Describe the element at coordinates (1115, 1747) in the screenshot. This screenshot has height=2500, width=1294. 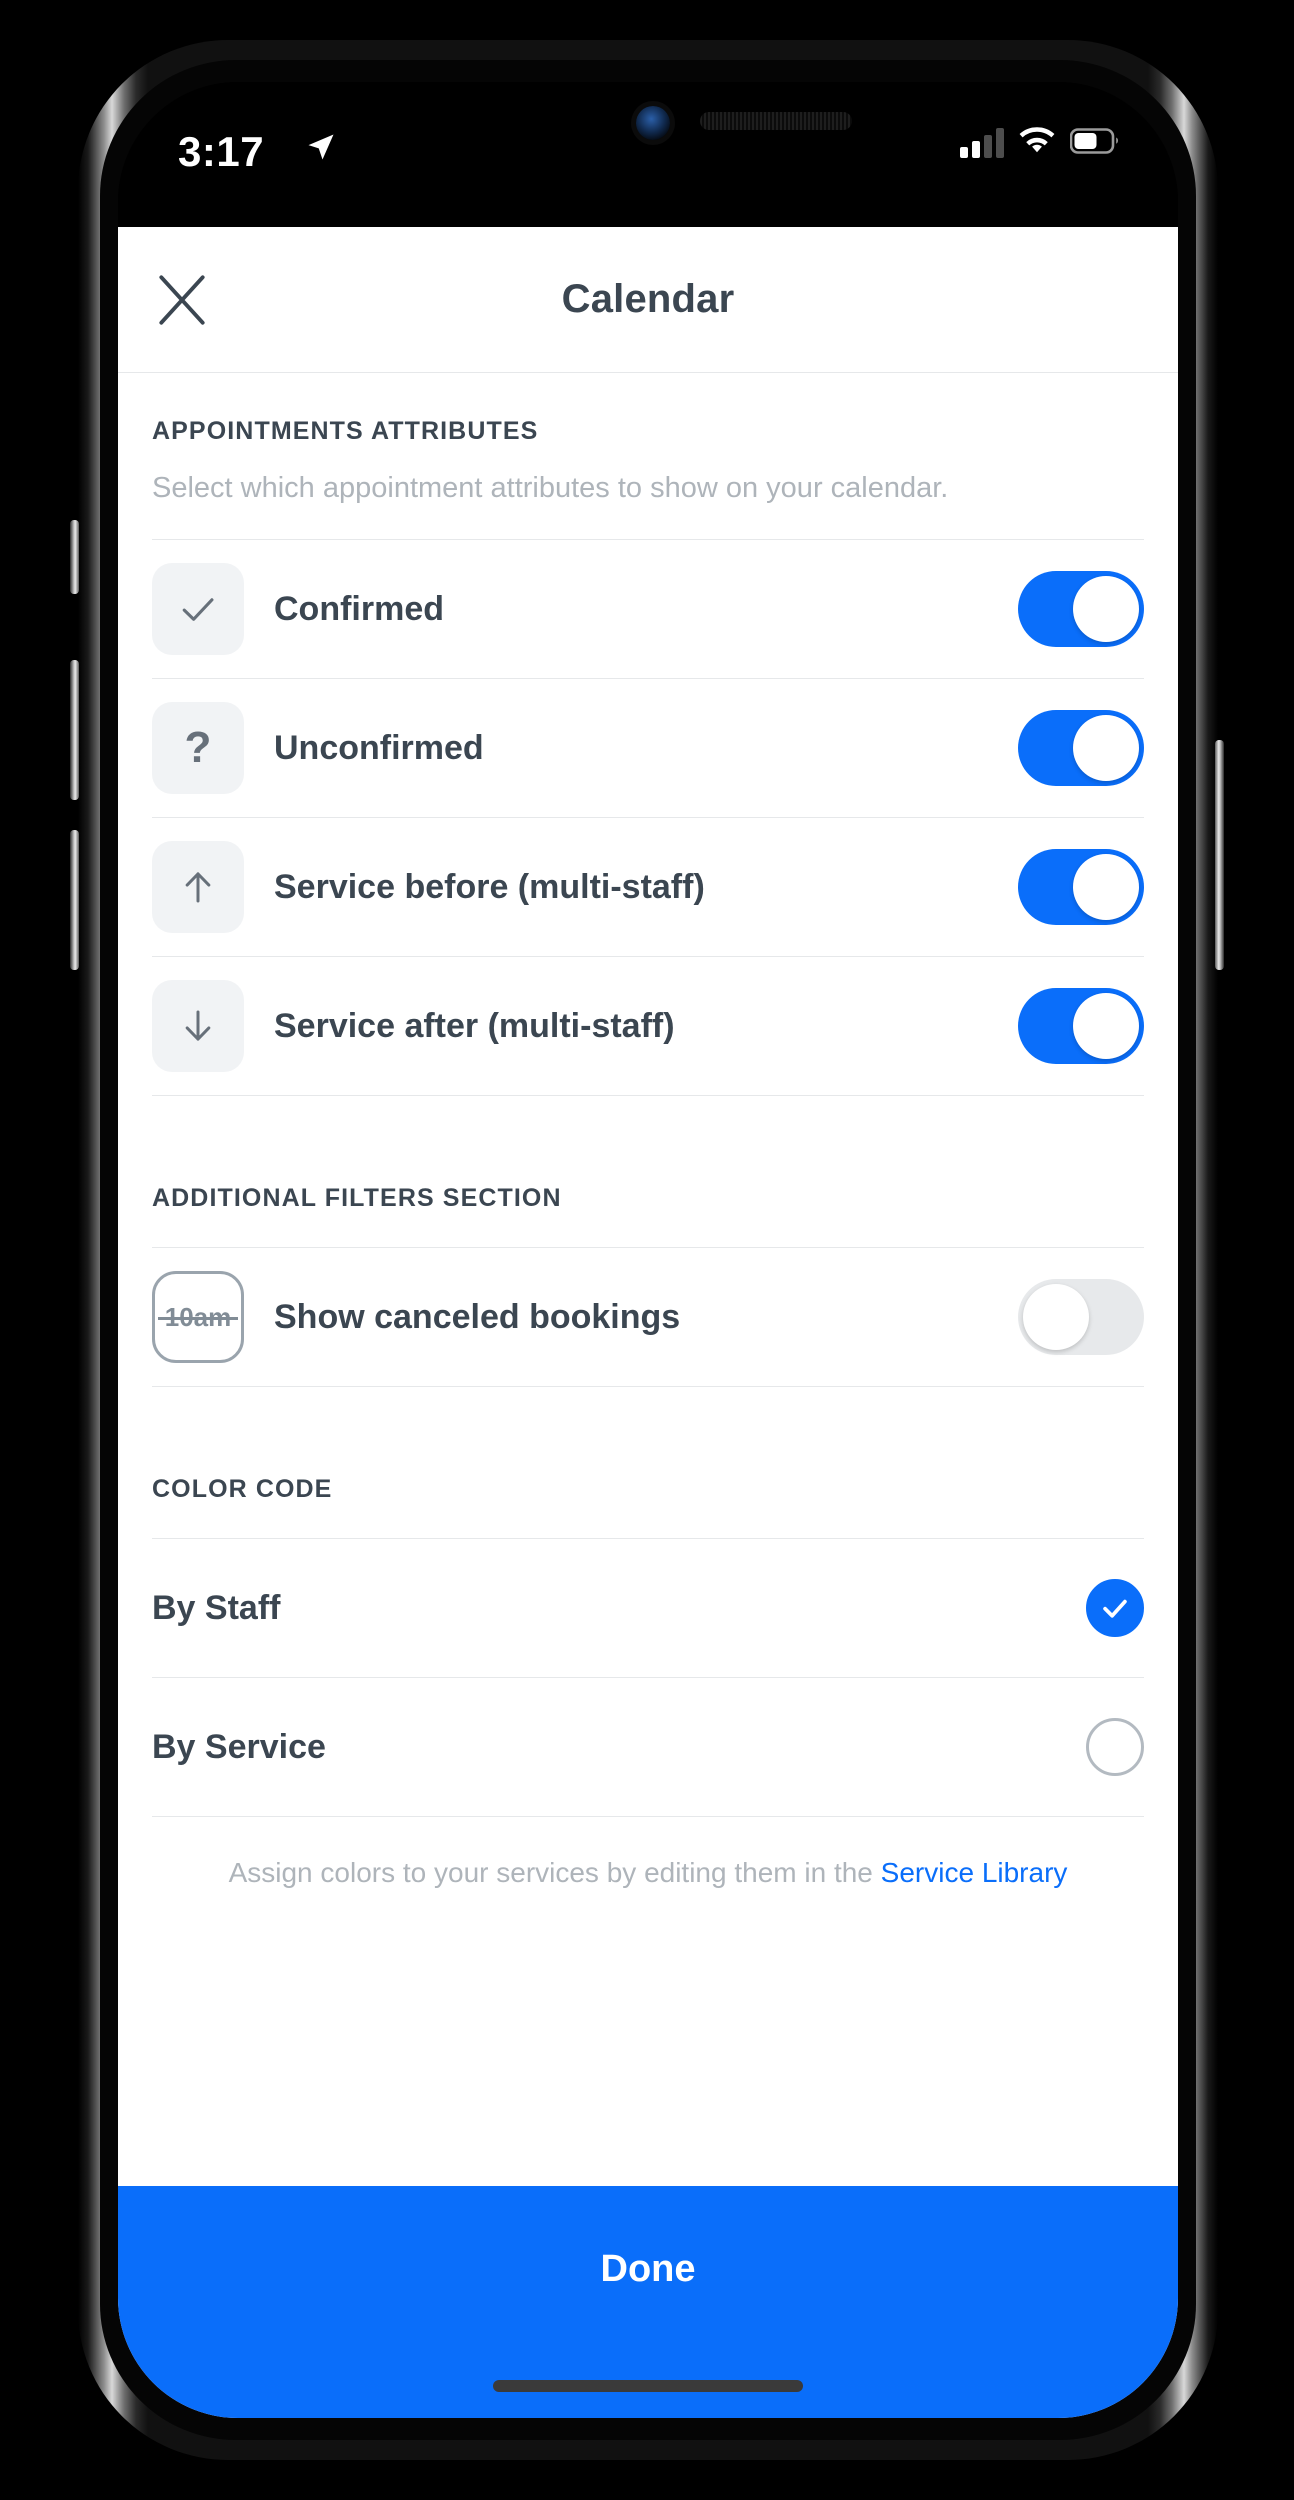
I see `radio-by-service` at that location.